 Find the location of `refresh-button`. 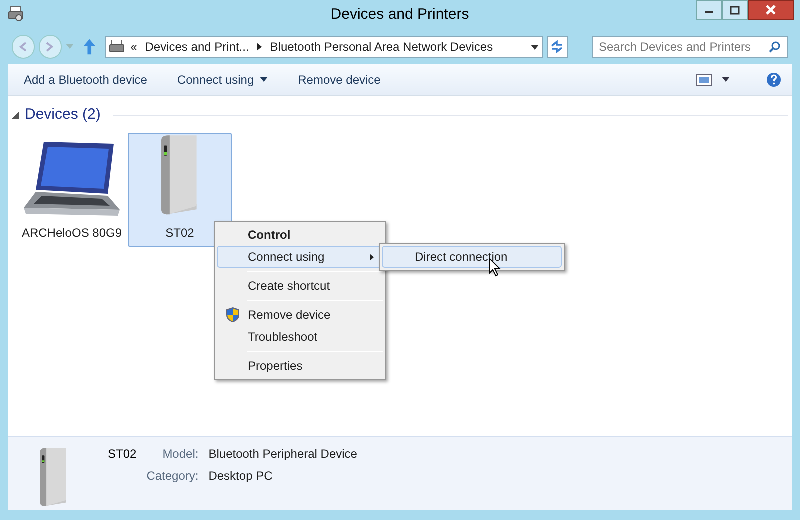

refresh-button is located at coordinates (557, 47).